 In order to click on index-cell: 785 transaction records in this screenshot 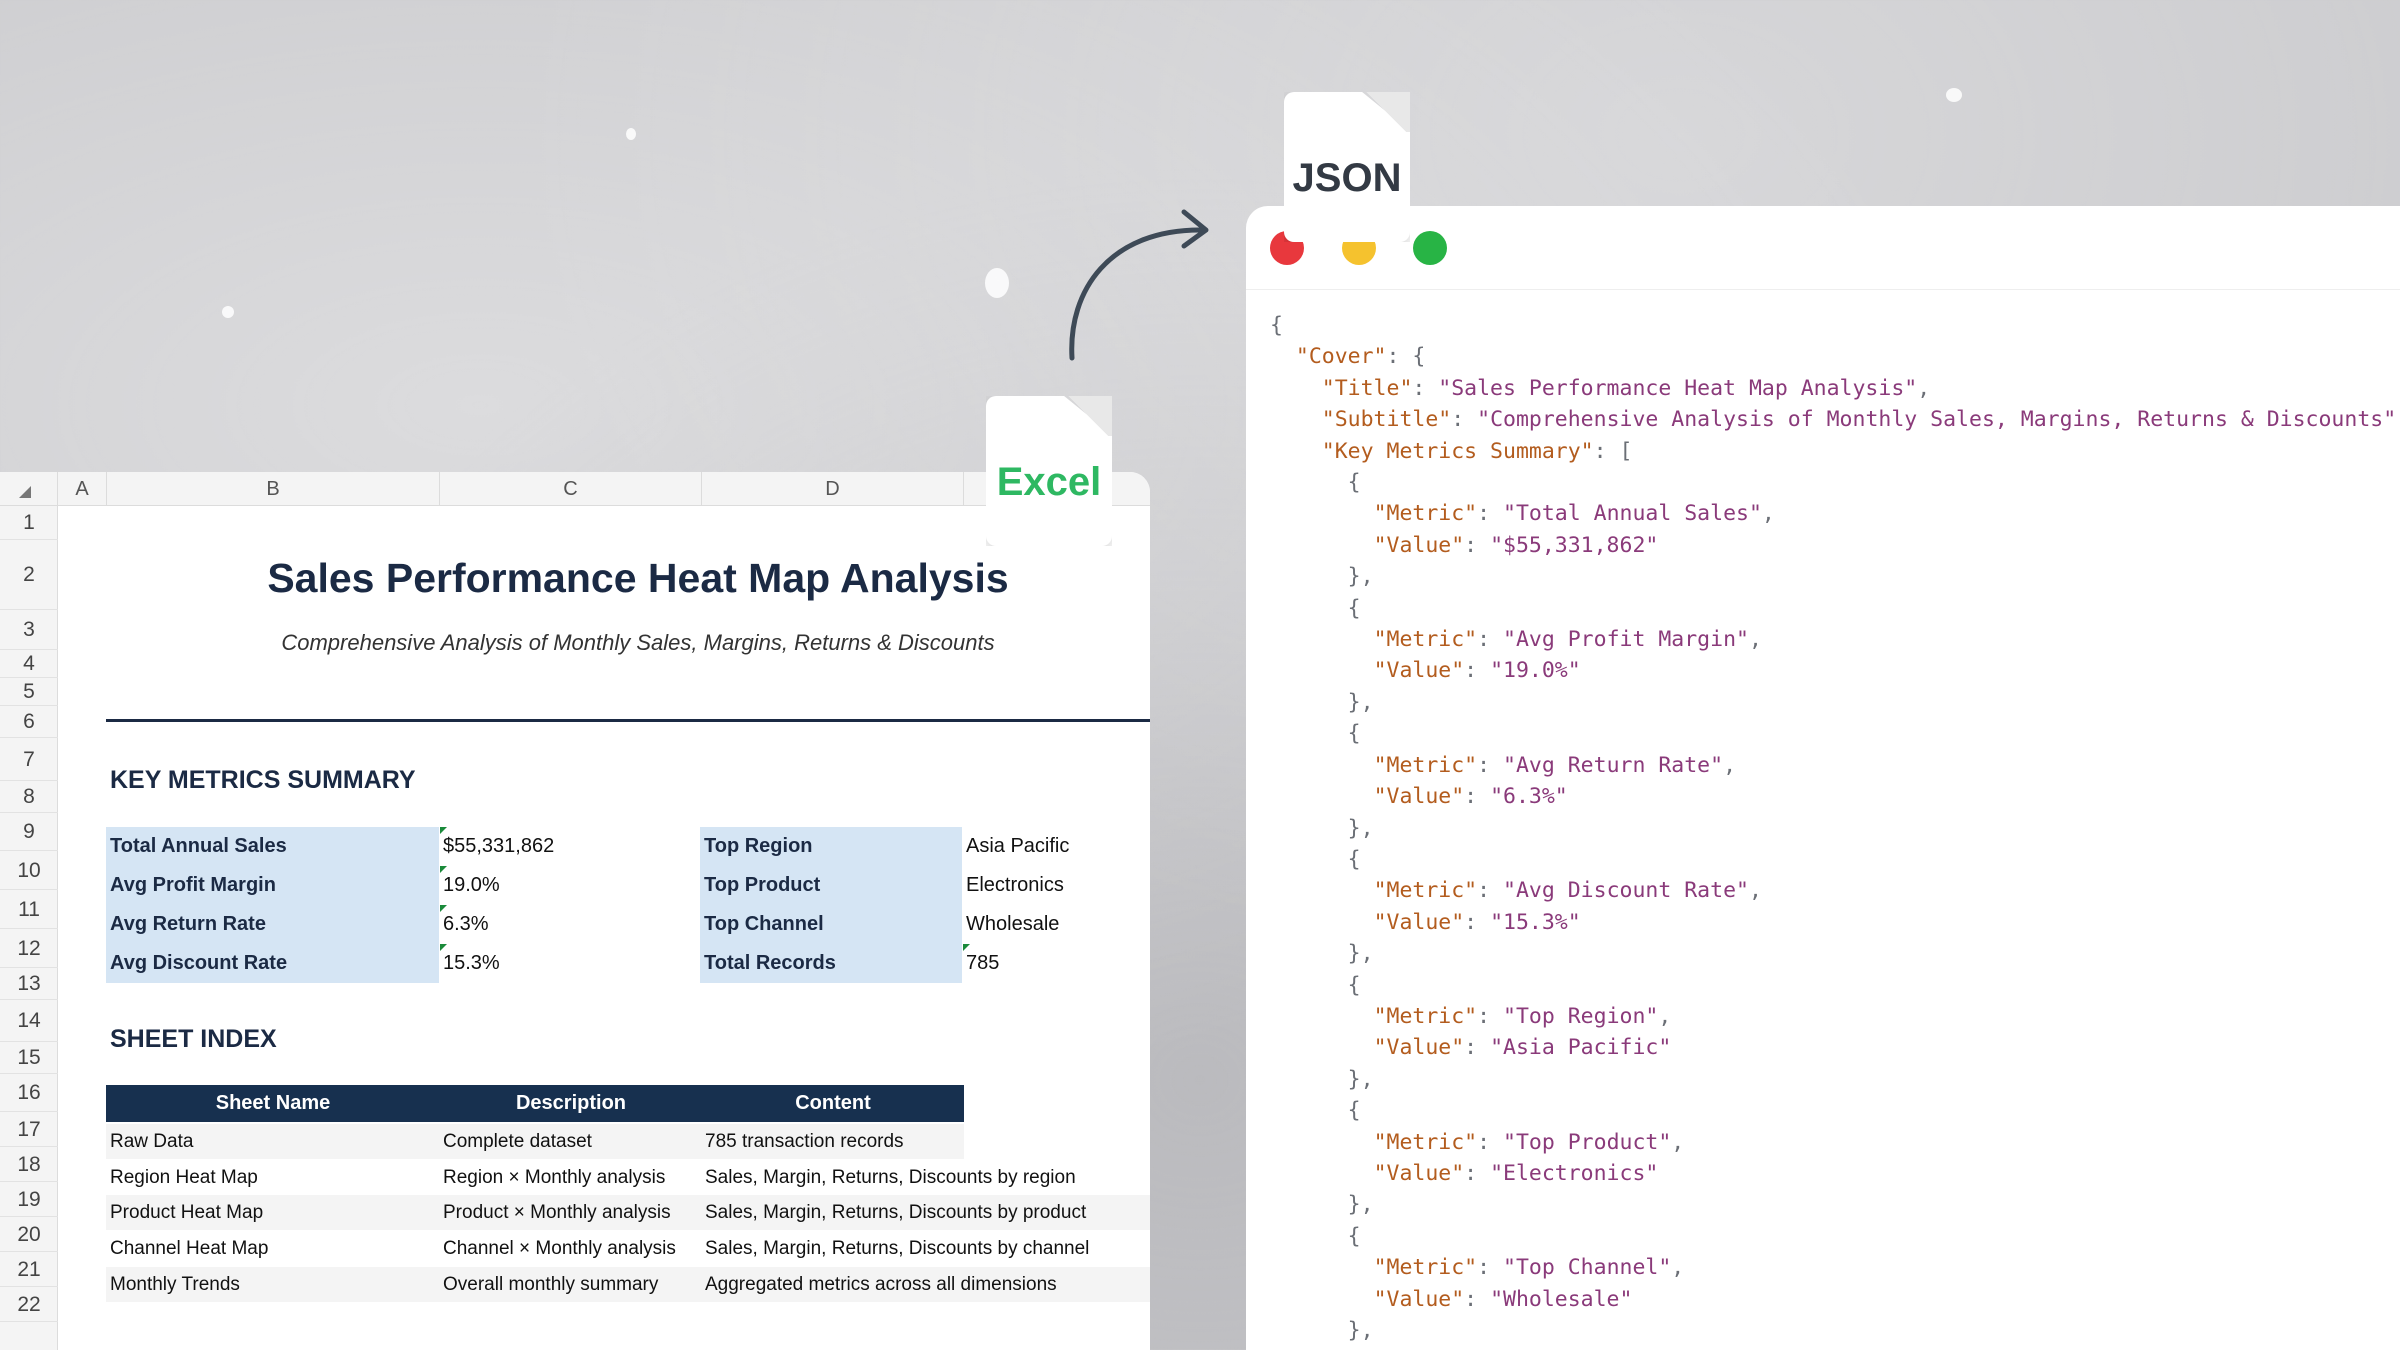, I will do `click(804, 1141)`.